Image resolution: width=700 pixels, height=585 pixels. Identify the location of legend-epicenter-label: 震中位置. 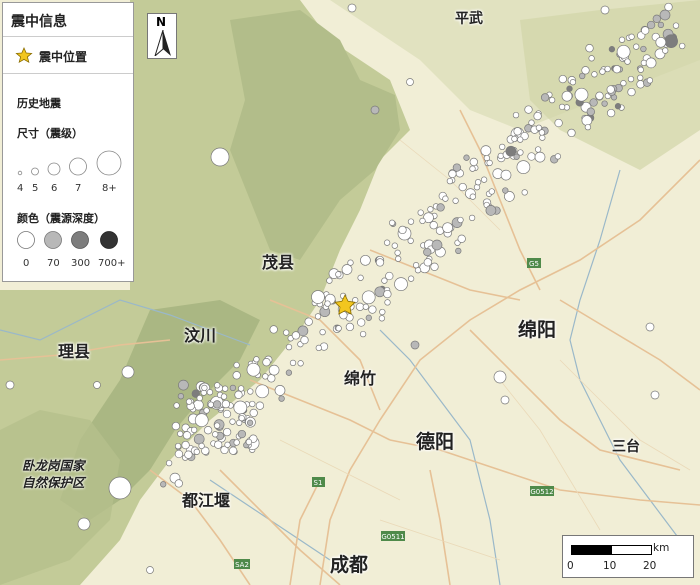
(63, 57).